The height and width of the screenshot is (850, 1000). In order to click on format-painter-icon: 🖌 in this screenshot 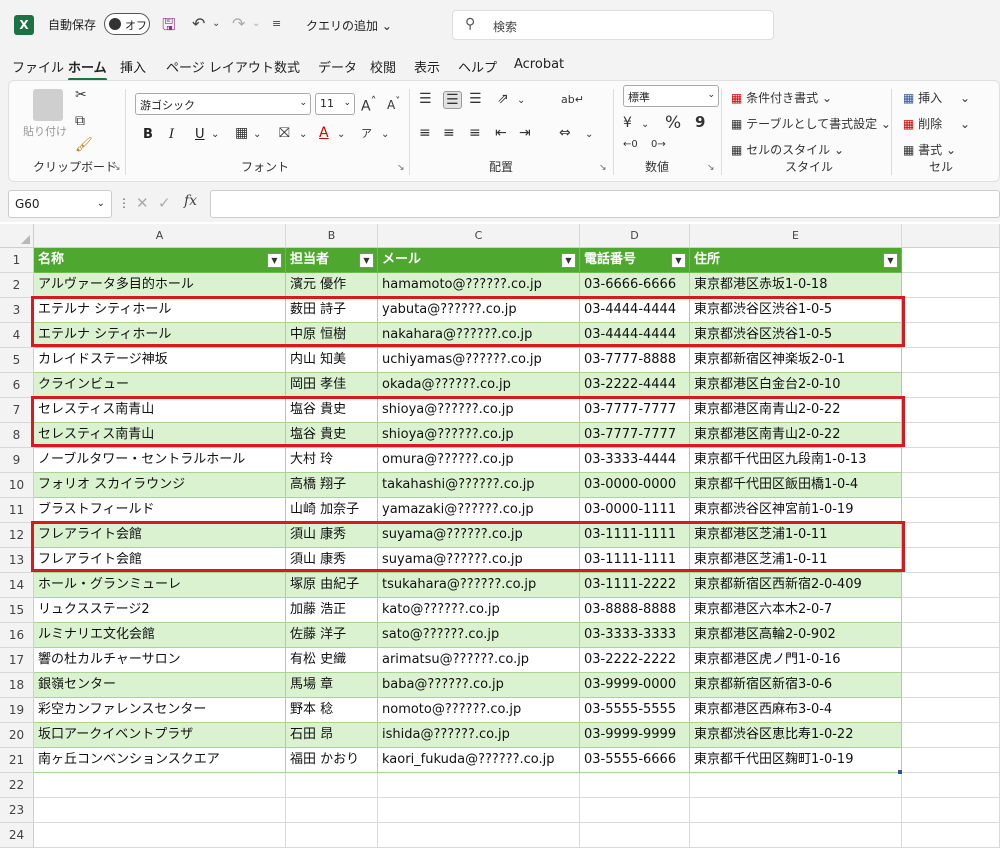, I will do `click(84, 145)`.